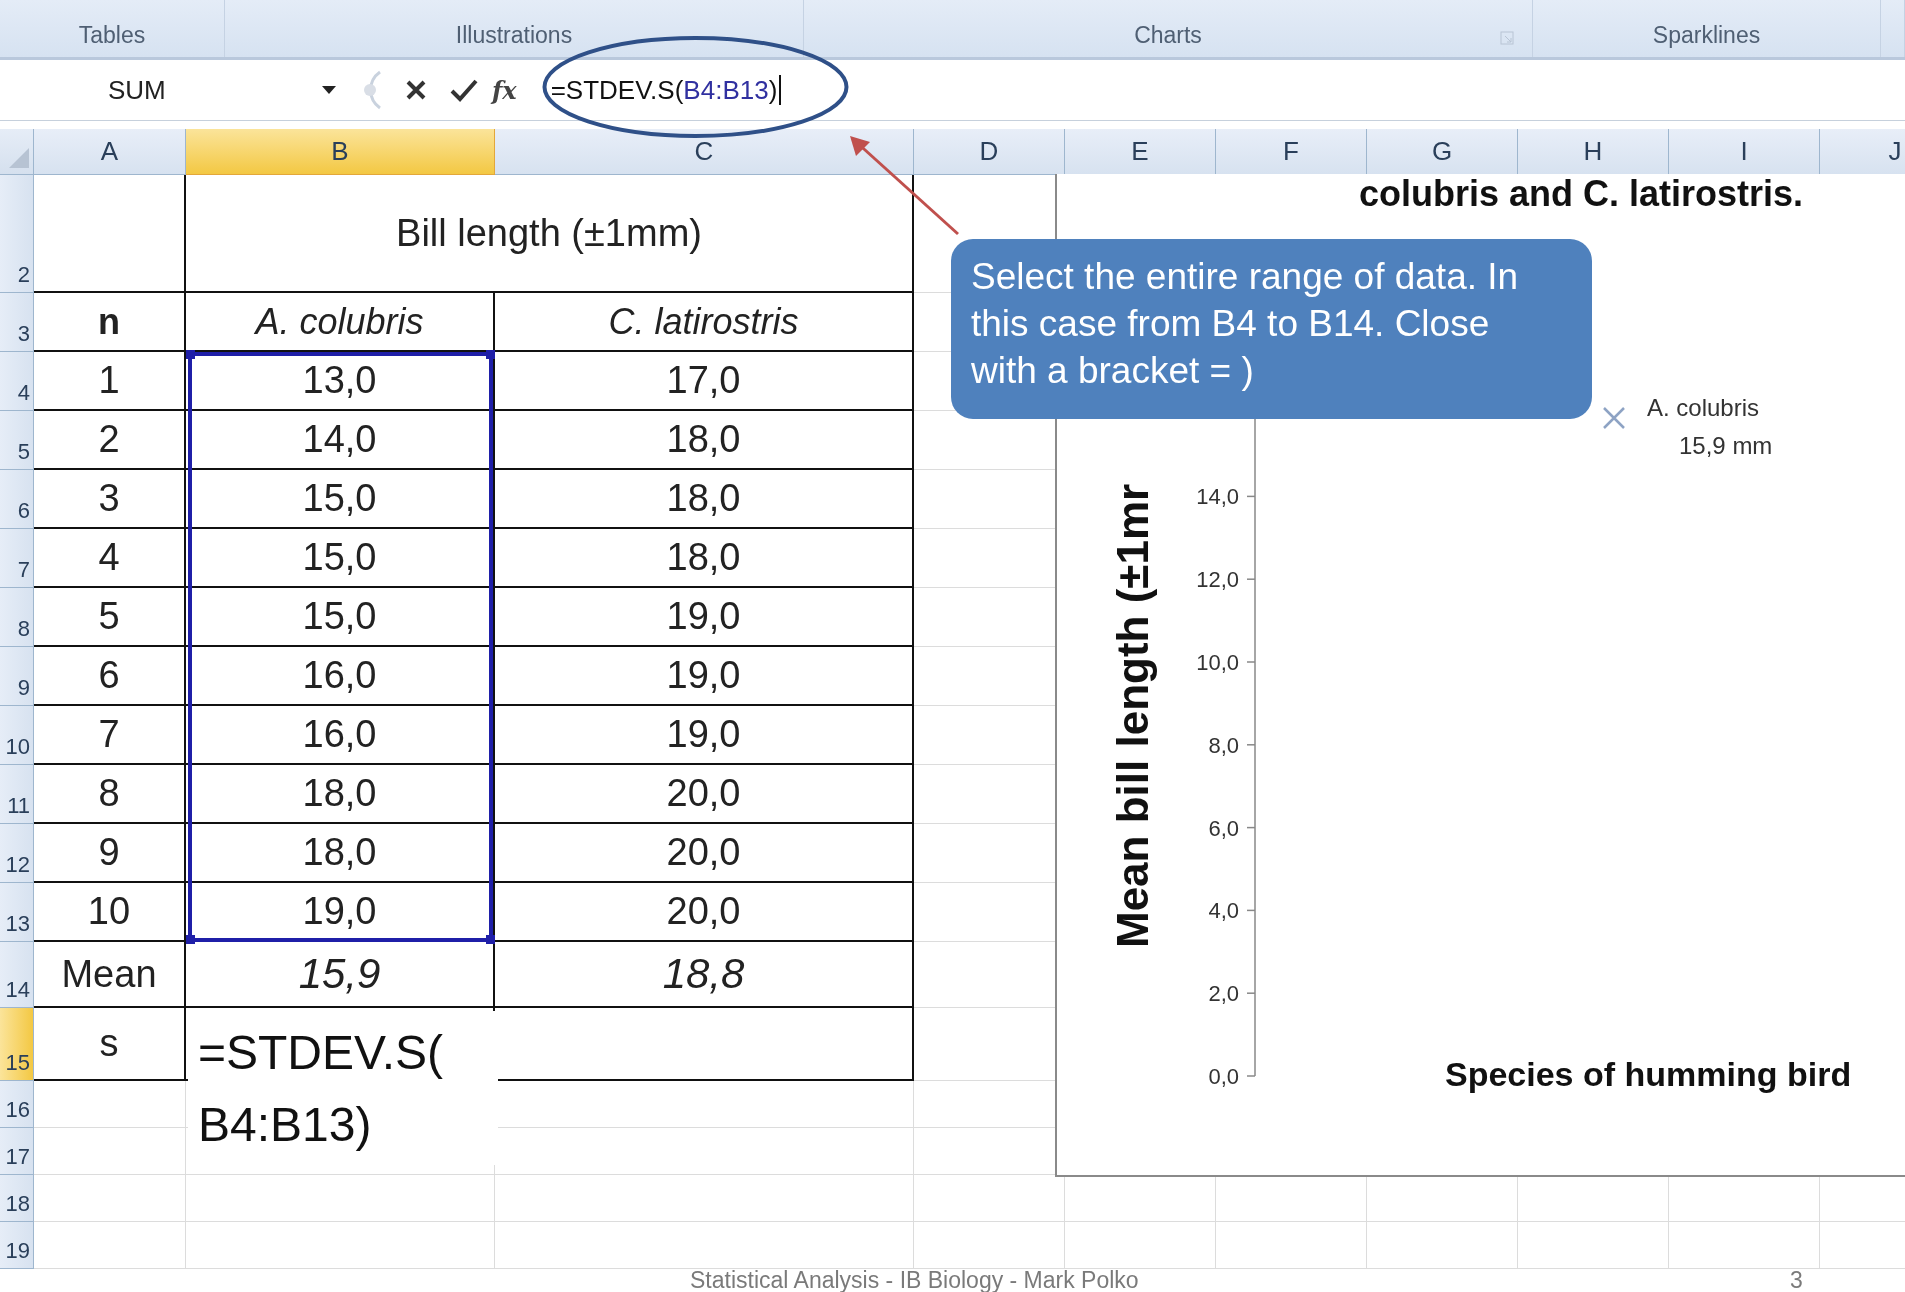 This screenshot has height=1292, width=1905. What do you see at coordinates (17, 1104) in the screenshot?
I see `row-header: 16` at bounding box center [17, 1104].